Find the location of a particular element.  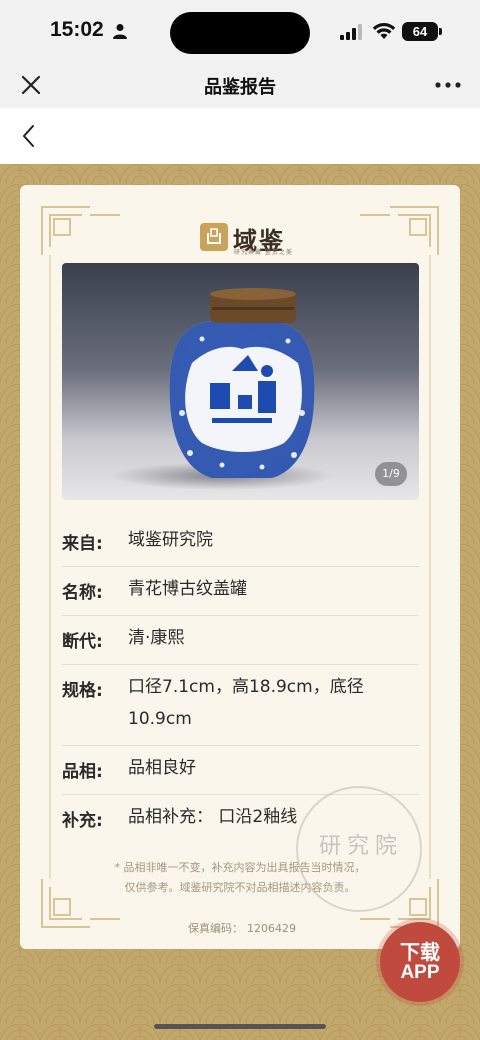

detail-label: 规格: is located at coordinates (82, 691).